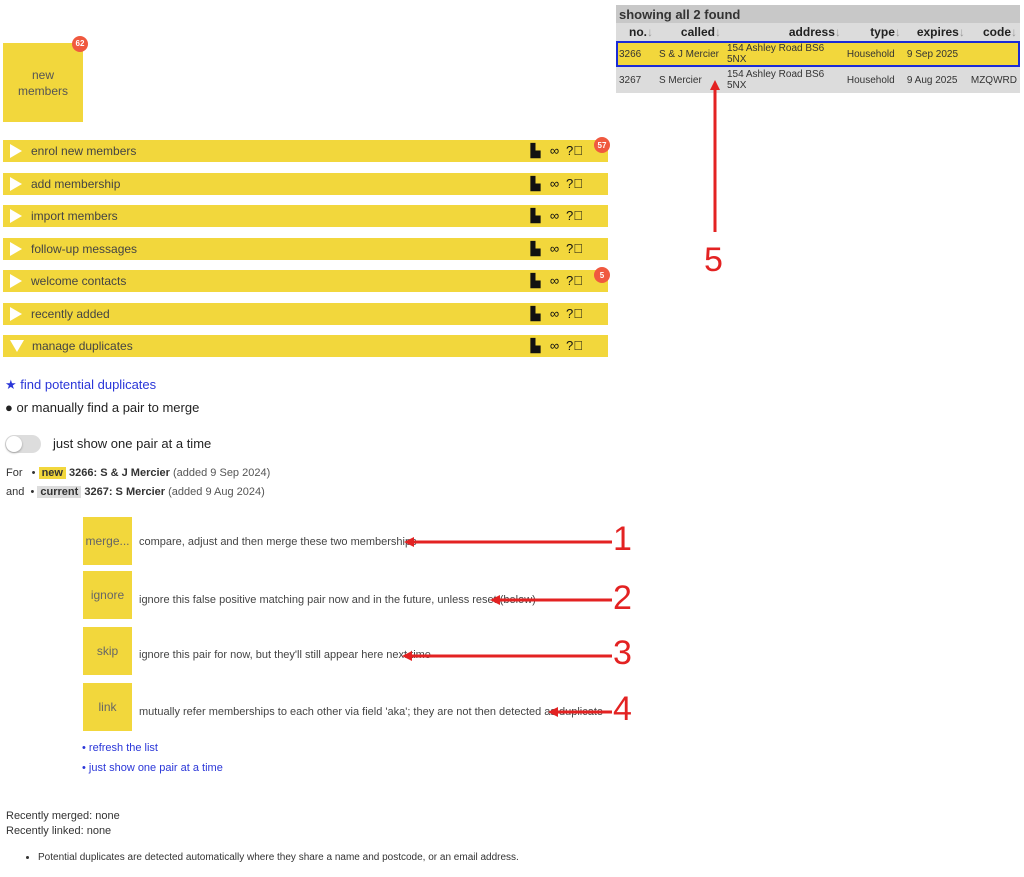  Describe the element at coordinates (216, 492) in the screenshot. I see `current-added-date: (added 9 Aug 2024)` at that location.